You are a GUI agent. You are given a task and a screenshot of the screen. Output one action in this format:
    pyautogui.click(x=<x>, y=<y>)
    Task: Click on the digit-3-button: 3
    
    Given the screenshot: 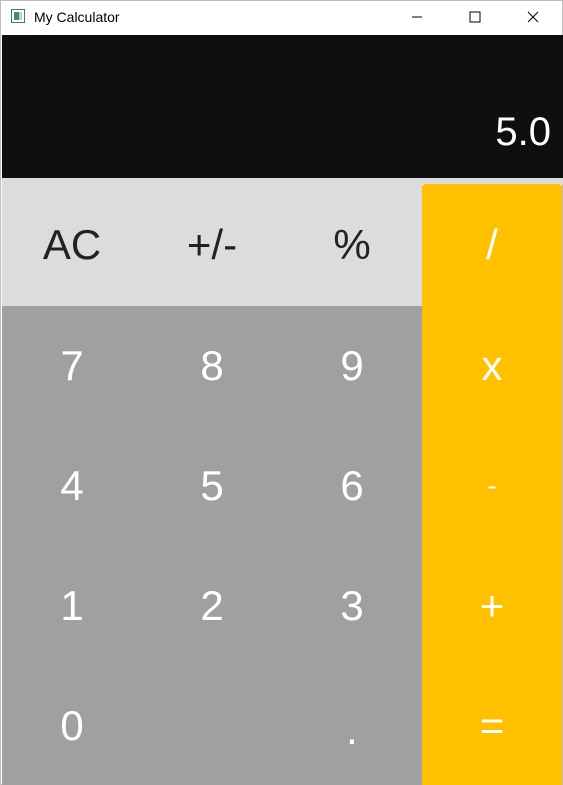 What is the action you would take?
    pyautogui.click(x=352, y=606)
    